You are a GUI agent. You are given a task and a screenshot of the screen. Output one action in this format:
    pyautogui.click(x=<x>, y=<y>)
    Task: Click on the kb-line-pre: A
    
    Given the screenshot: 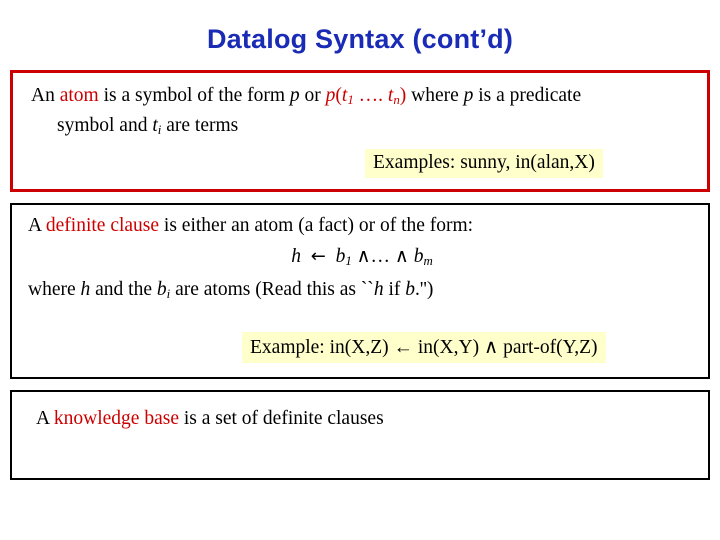 What is the action you would take?
    pyautogui.click(x=45, y=418)
    